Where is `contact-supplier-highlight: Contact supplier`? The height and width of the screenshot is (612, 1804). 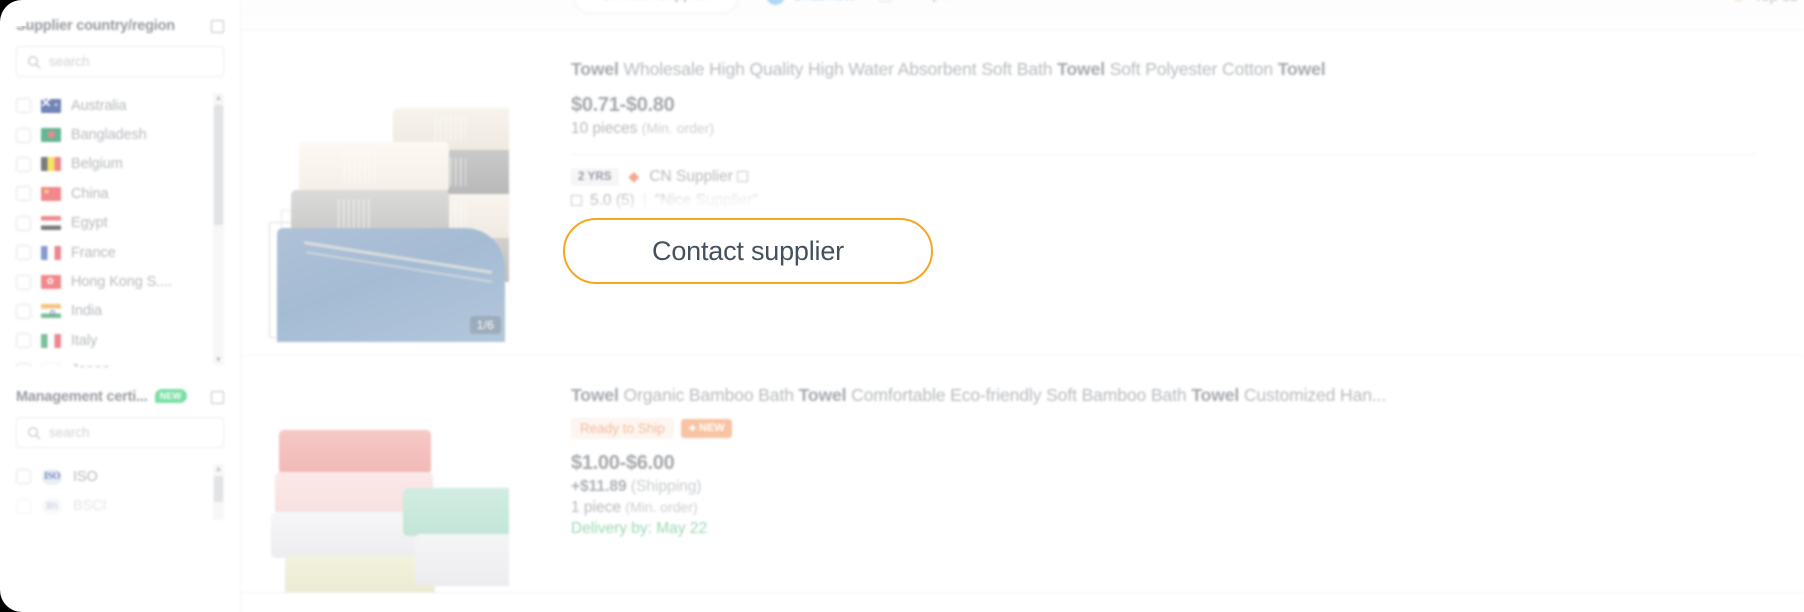 contact-supplier-highlight: Contact supplier is located at coordinates (748, 251).